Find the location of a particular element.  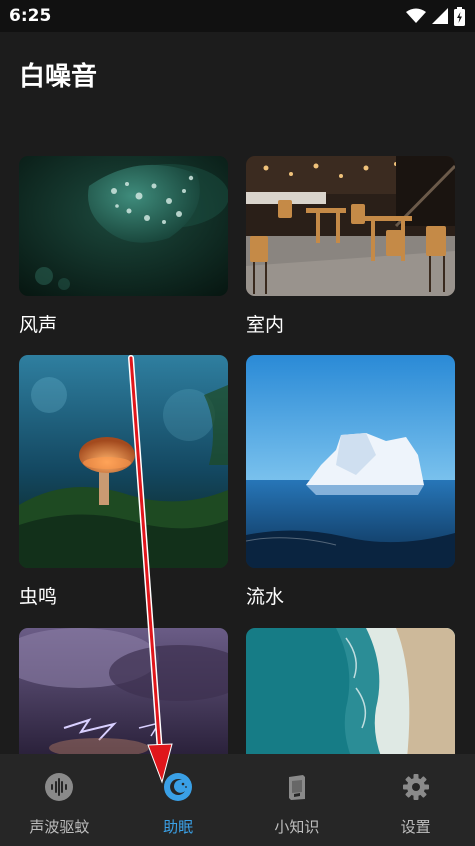

nav-item-tips: 小知识 is located at coordinates (297, 800).